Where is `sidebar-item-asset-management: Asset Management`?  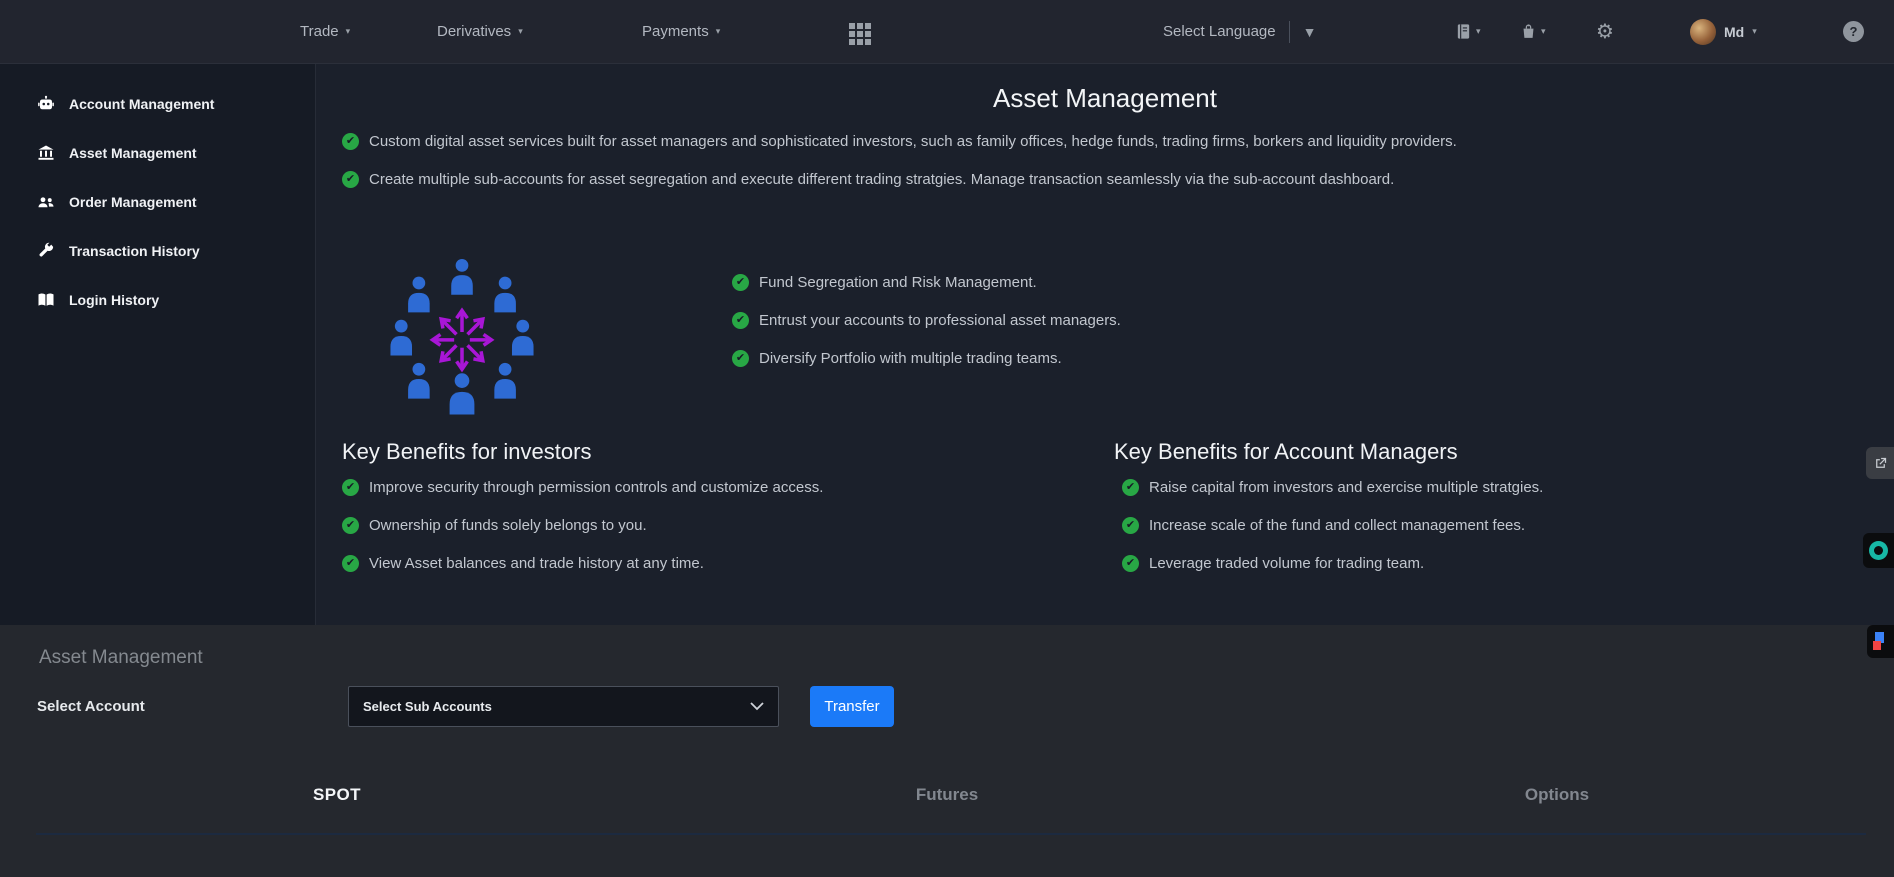
sidebar-item-asset-management: Asset Management is located at coordinates (157, 152).